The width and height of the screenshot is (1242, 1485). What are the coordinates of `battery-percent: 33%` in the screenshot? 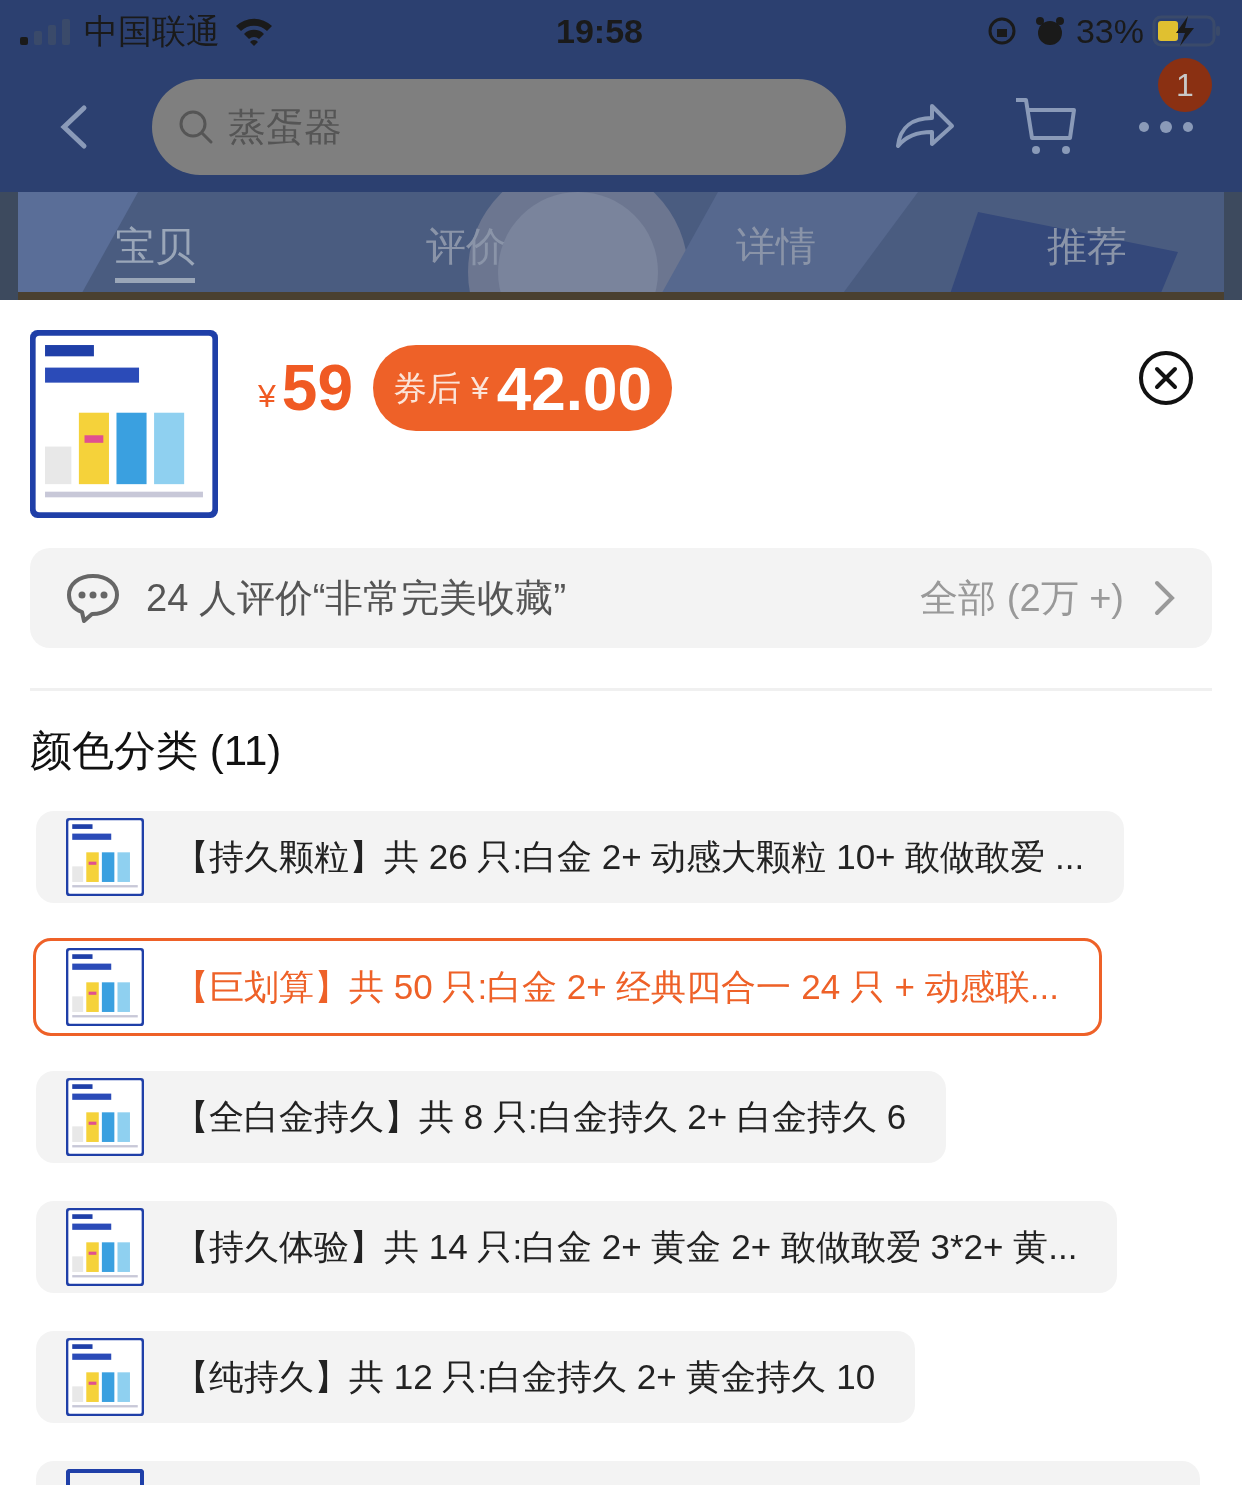 It's located at (1109, 31).